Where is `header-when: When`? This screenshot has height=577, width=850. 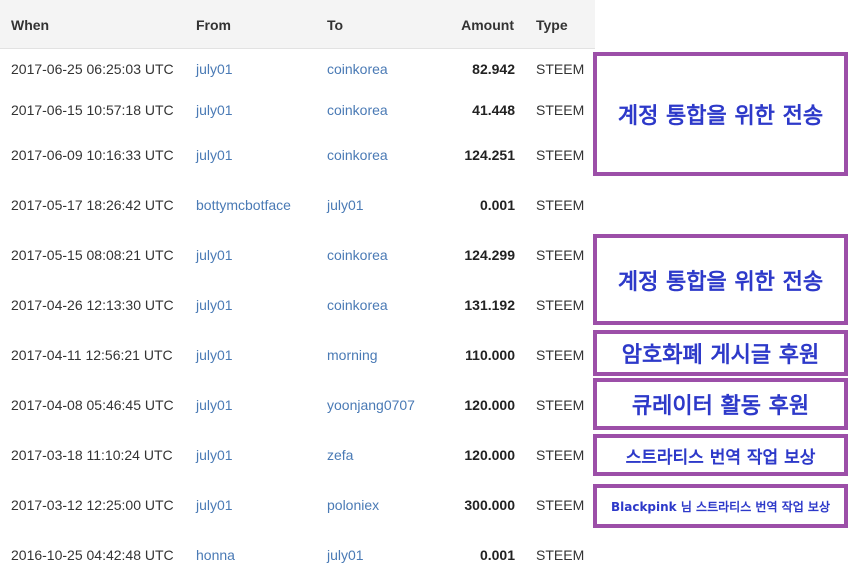
header-when: When is located at coordinates (30, 25).